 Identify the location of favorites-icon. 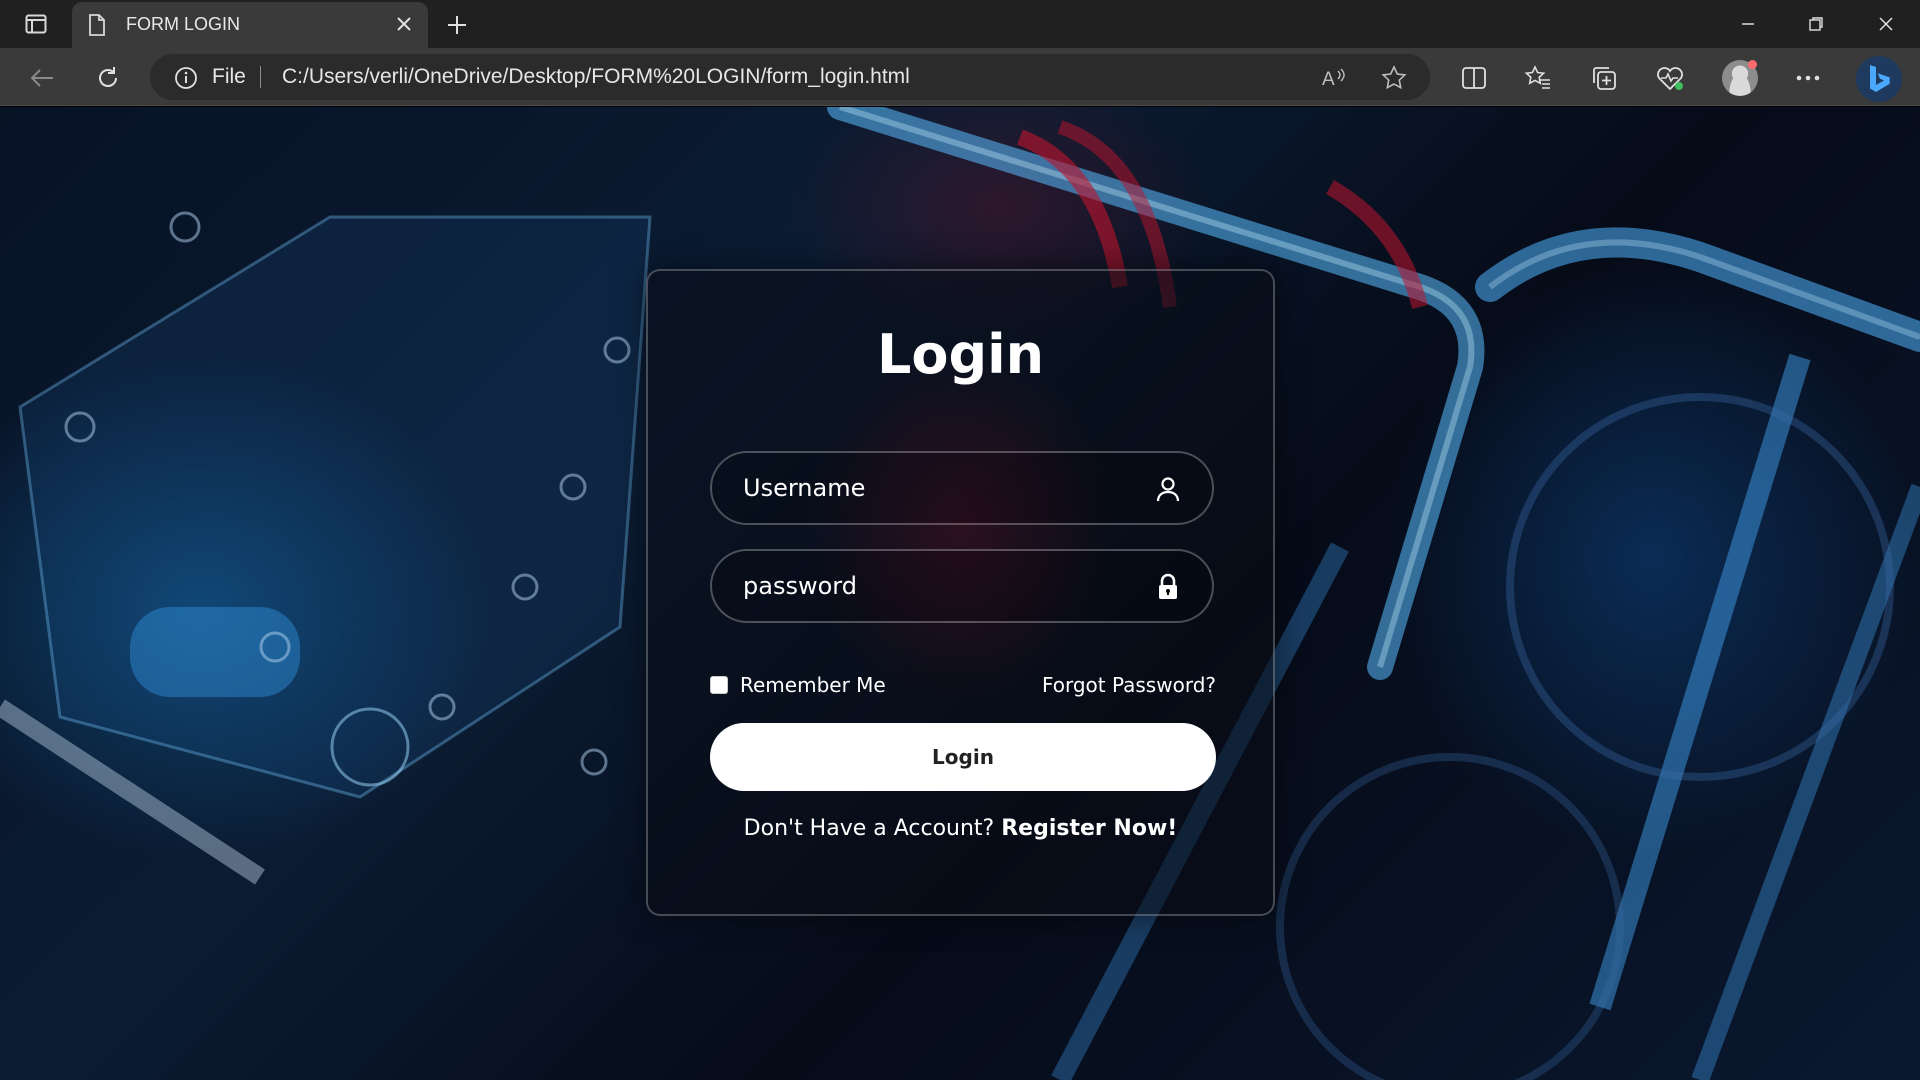
(1538, 78).